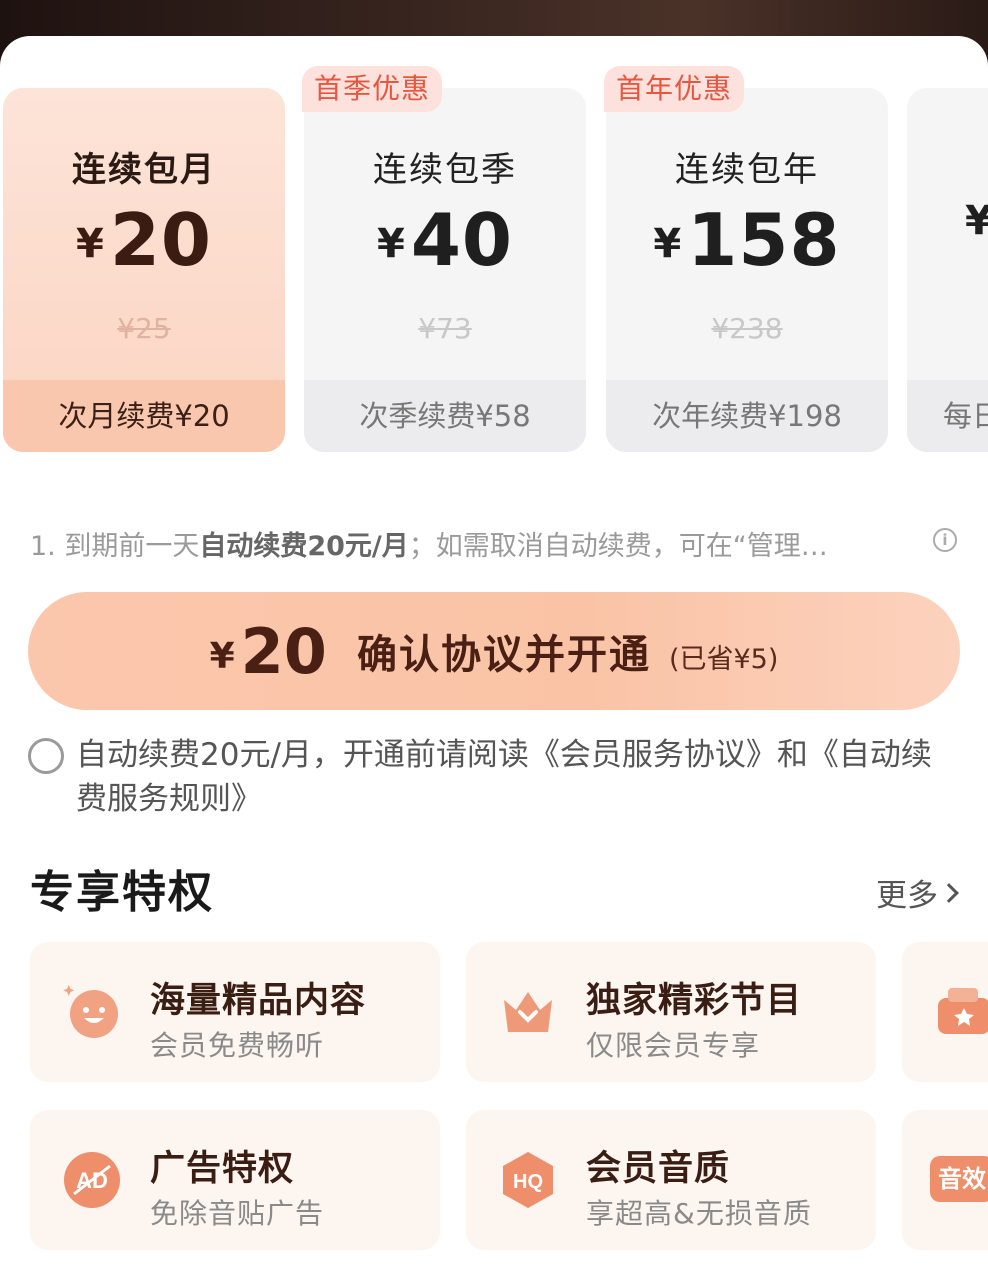  Describe the element at coordinates (947, 270) in the screenshot. I see `plan-card-partial: ¥ 每日` at that location.